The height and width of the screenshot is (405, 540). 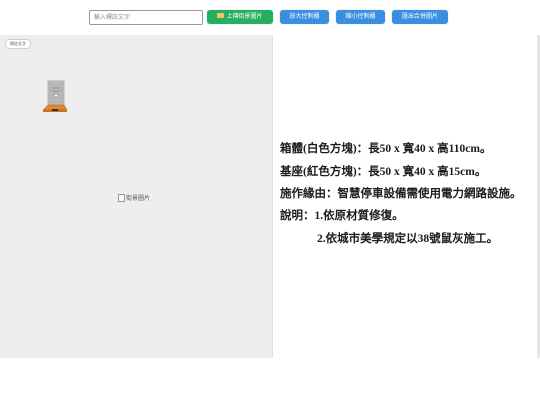 What do you see at coordinates (55, 97) in the screenshot?
I see `control-cabinet` at bounding box center [55, 97].